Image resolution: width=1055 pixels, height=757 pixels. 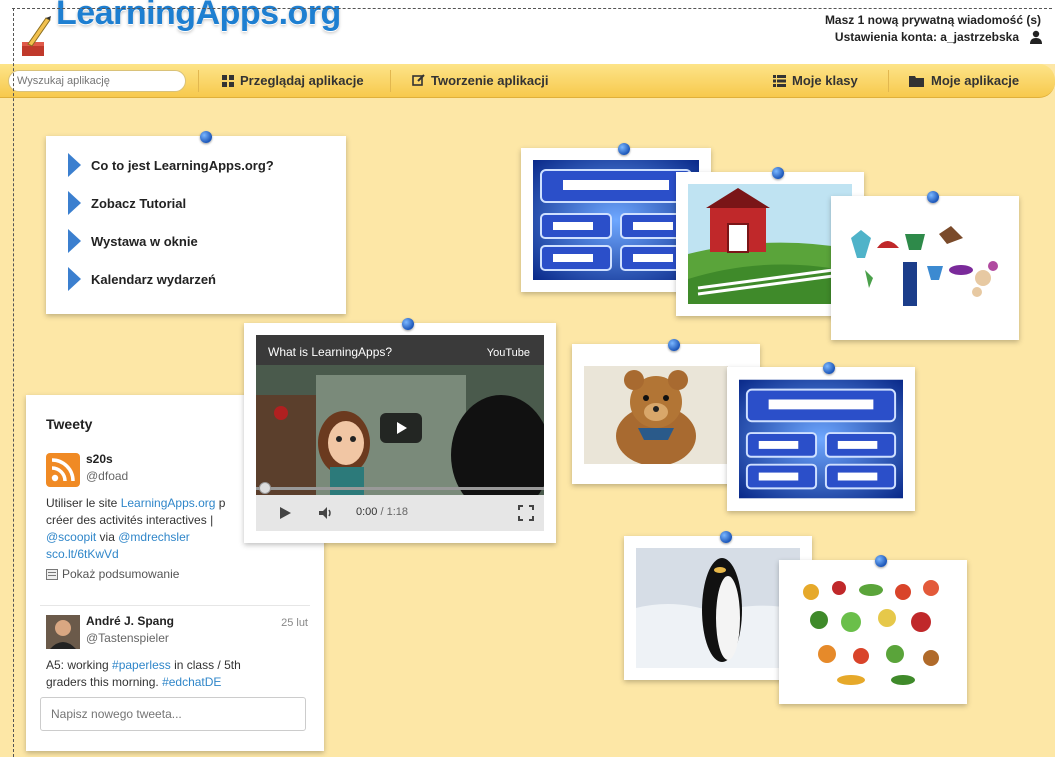 I want to click on new-tweet-input, so click(x=173, y=714).